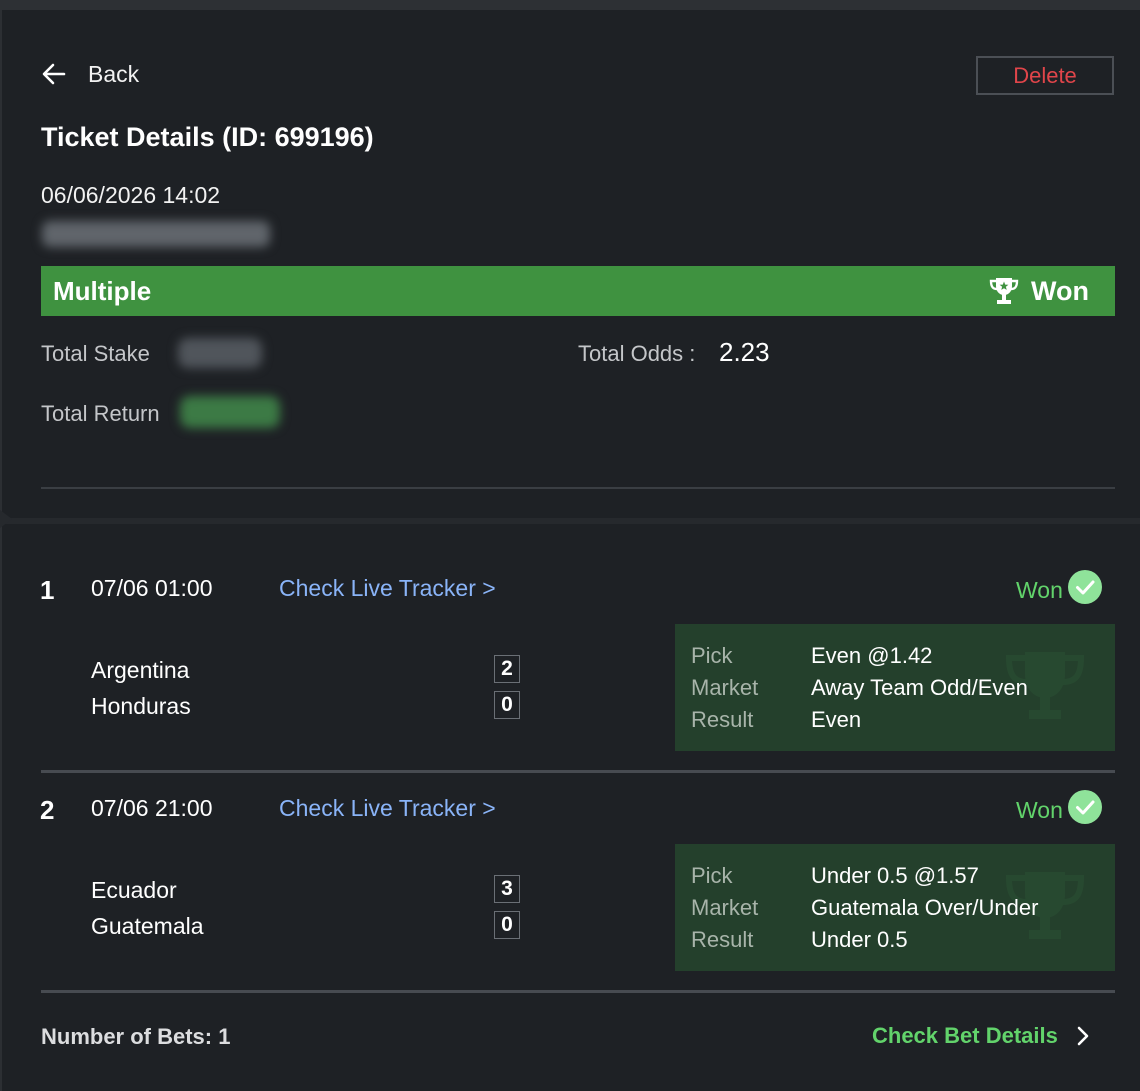  Describe the element at coordinates (156, 234) in the screenshot. I see `redacted-username` at that location.